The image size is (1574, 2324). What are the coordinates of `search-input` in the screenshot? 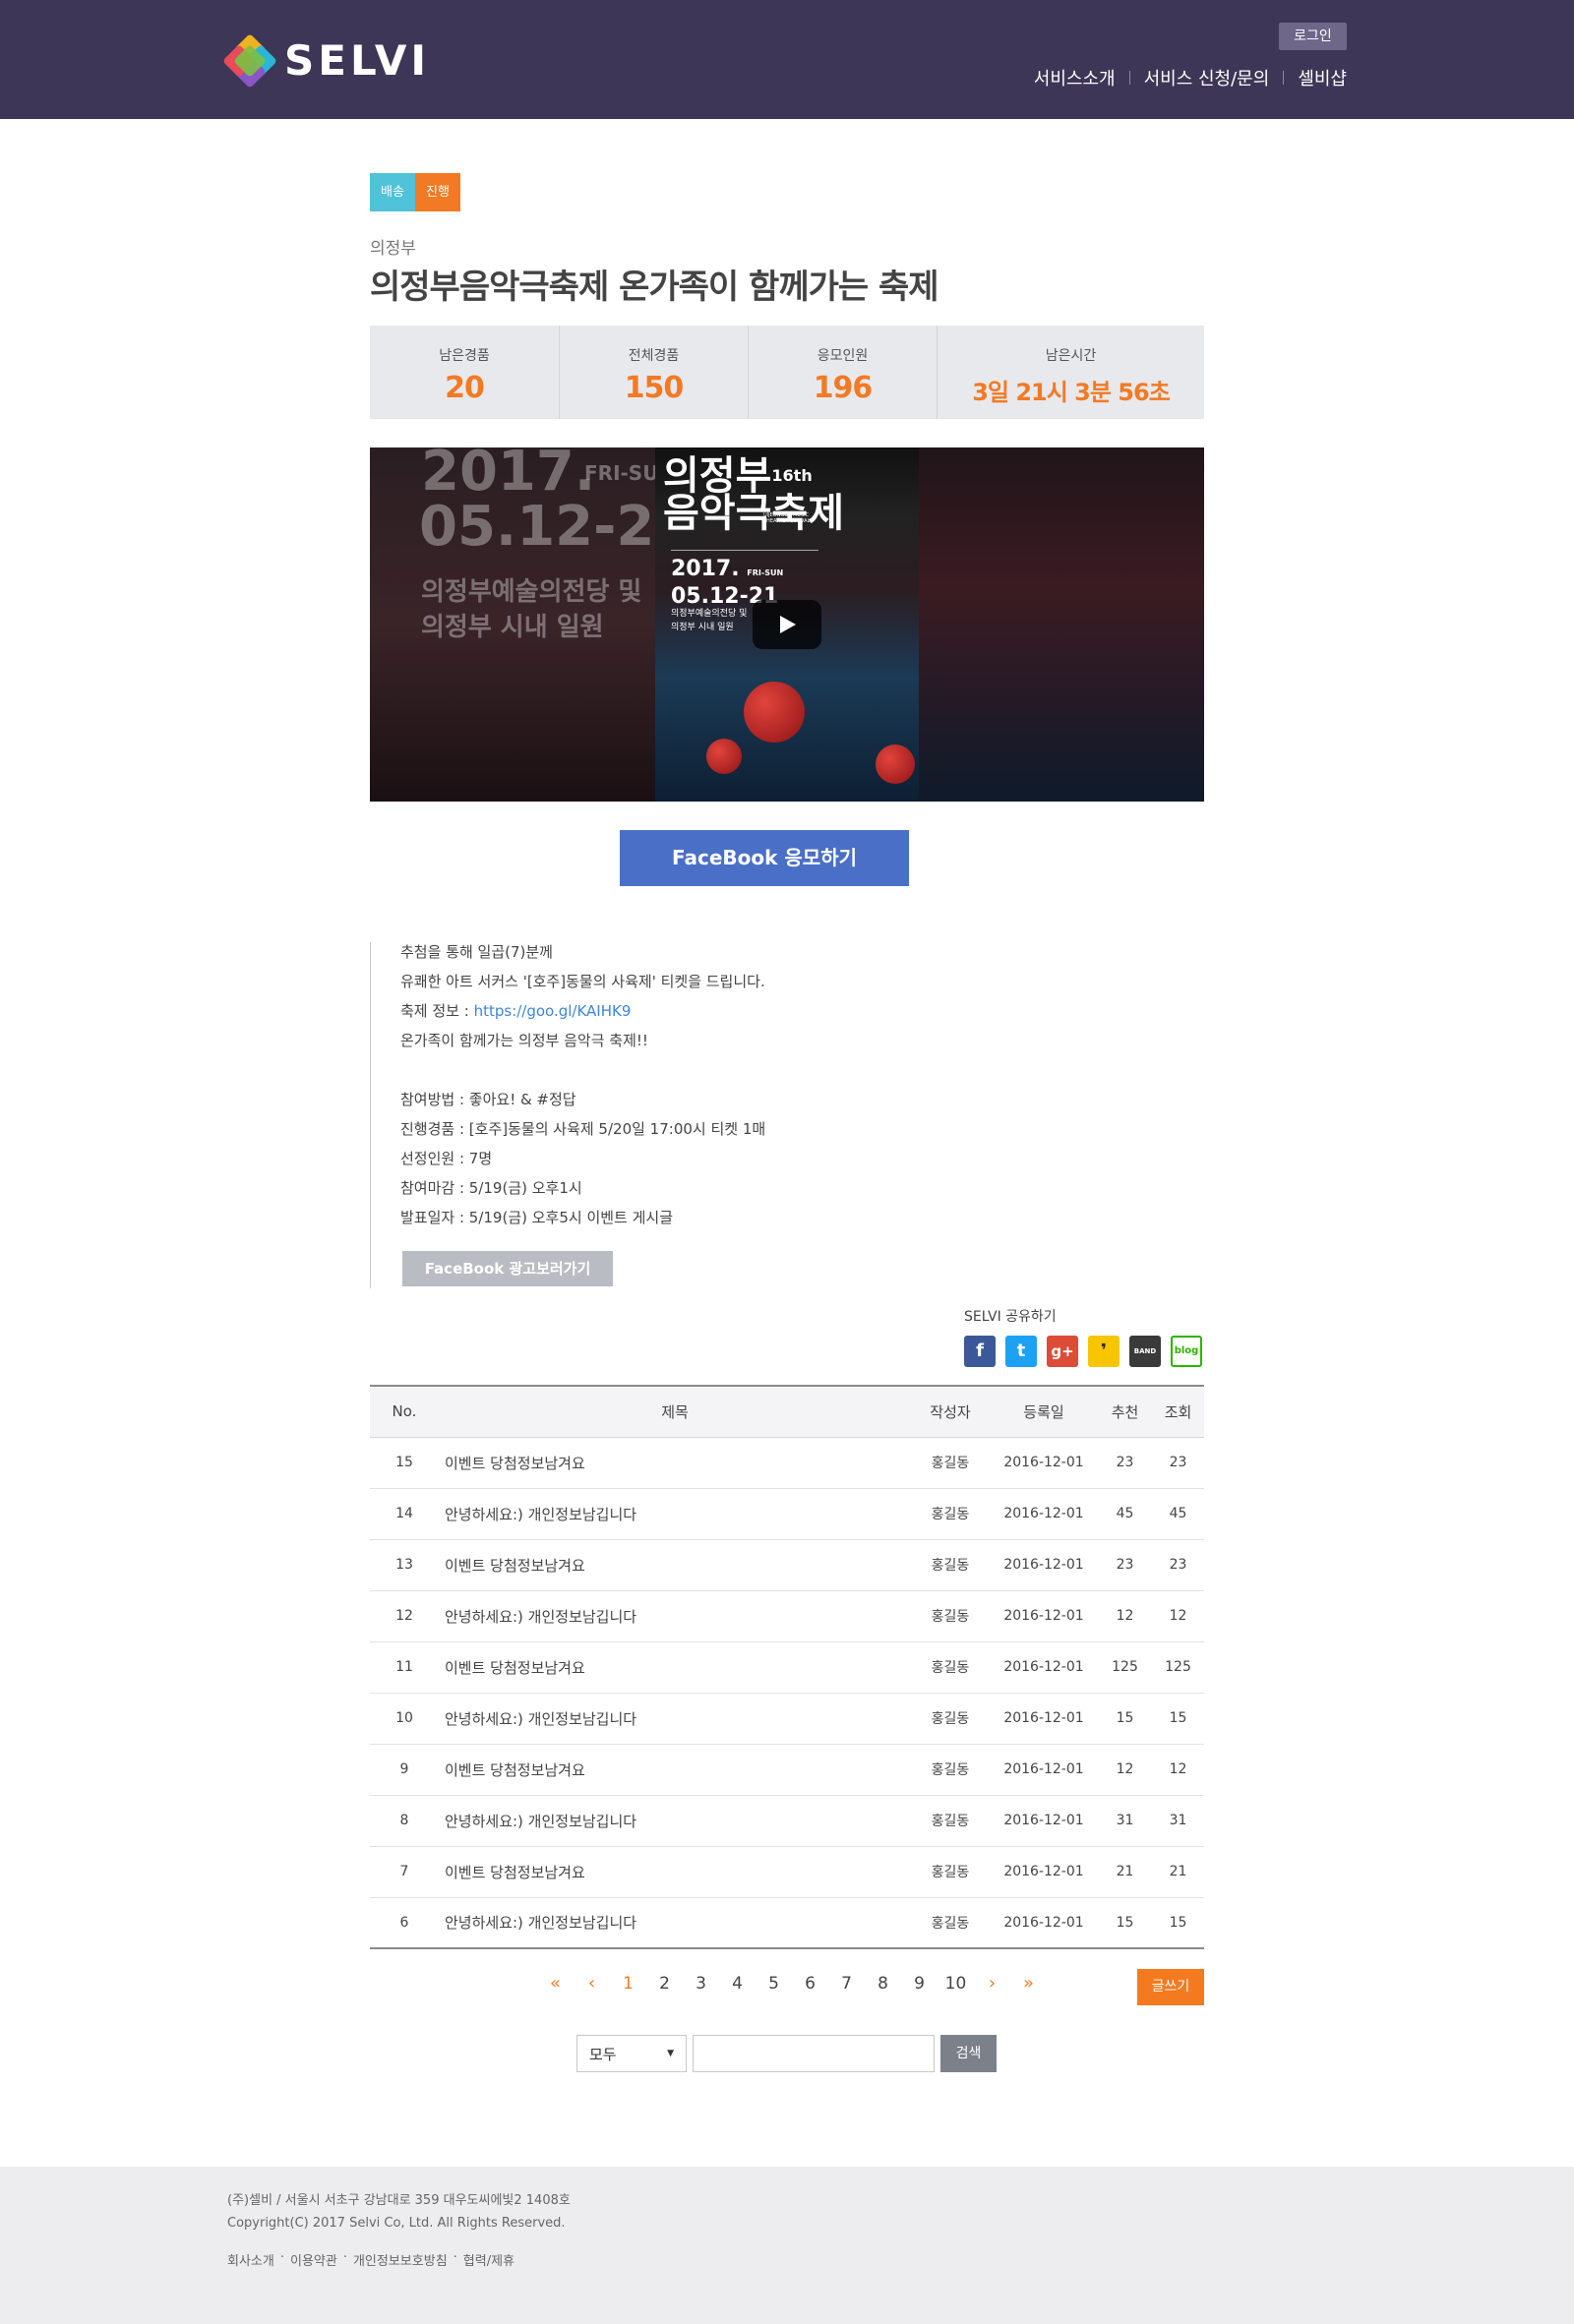 It's located at (814, 2053).